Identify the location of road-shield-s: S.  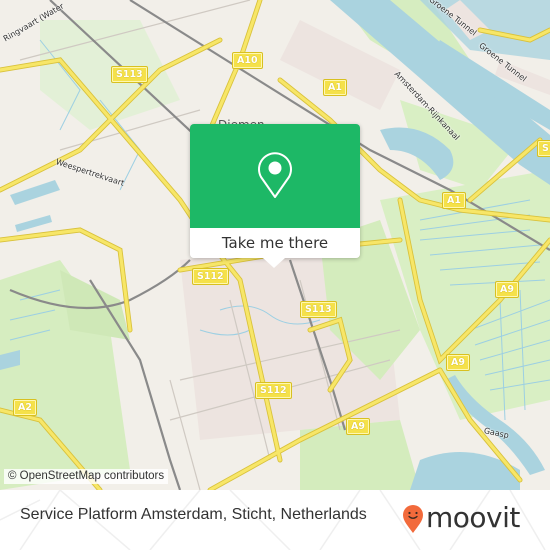
(543, 148).